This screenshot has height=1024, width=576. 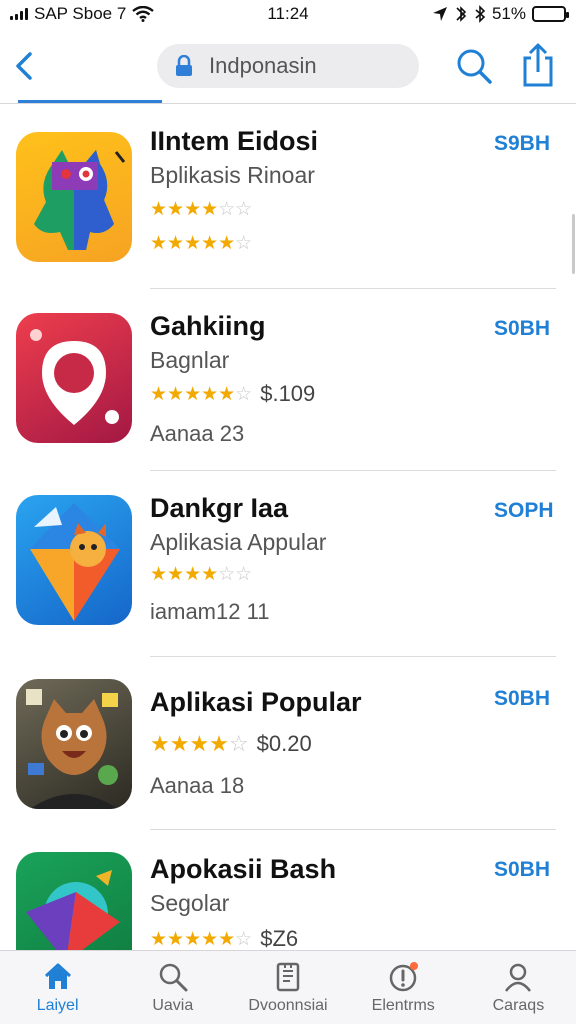 I want to click on tab-alerts: Elentrms, so click(x=403, y=987).